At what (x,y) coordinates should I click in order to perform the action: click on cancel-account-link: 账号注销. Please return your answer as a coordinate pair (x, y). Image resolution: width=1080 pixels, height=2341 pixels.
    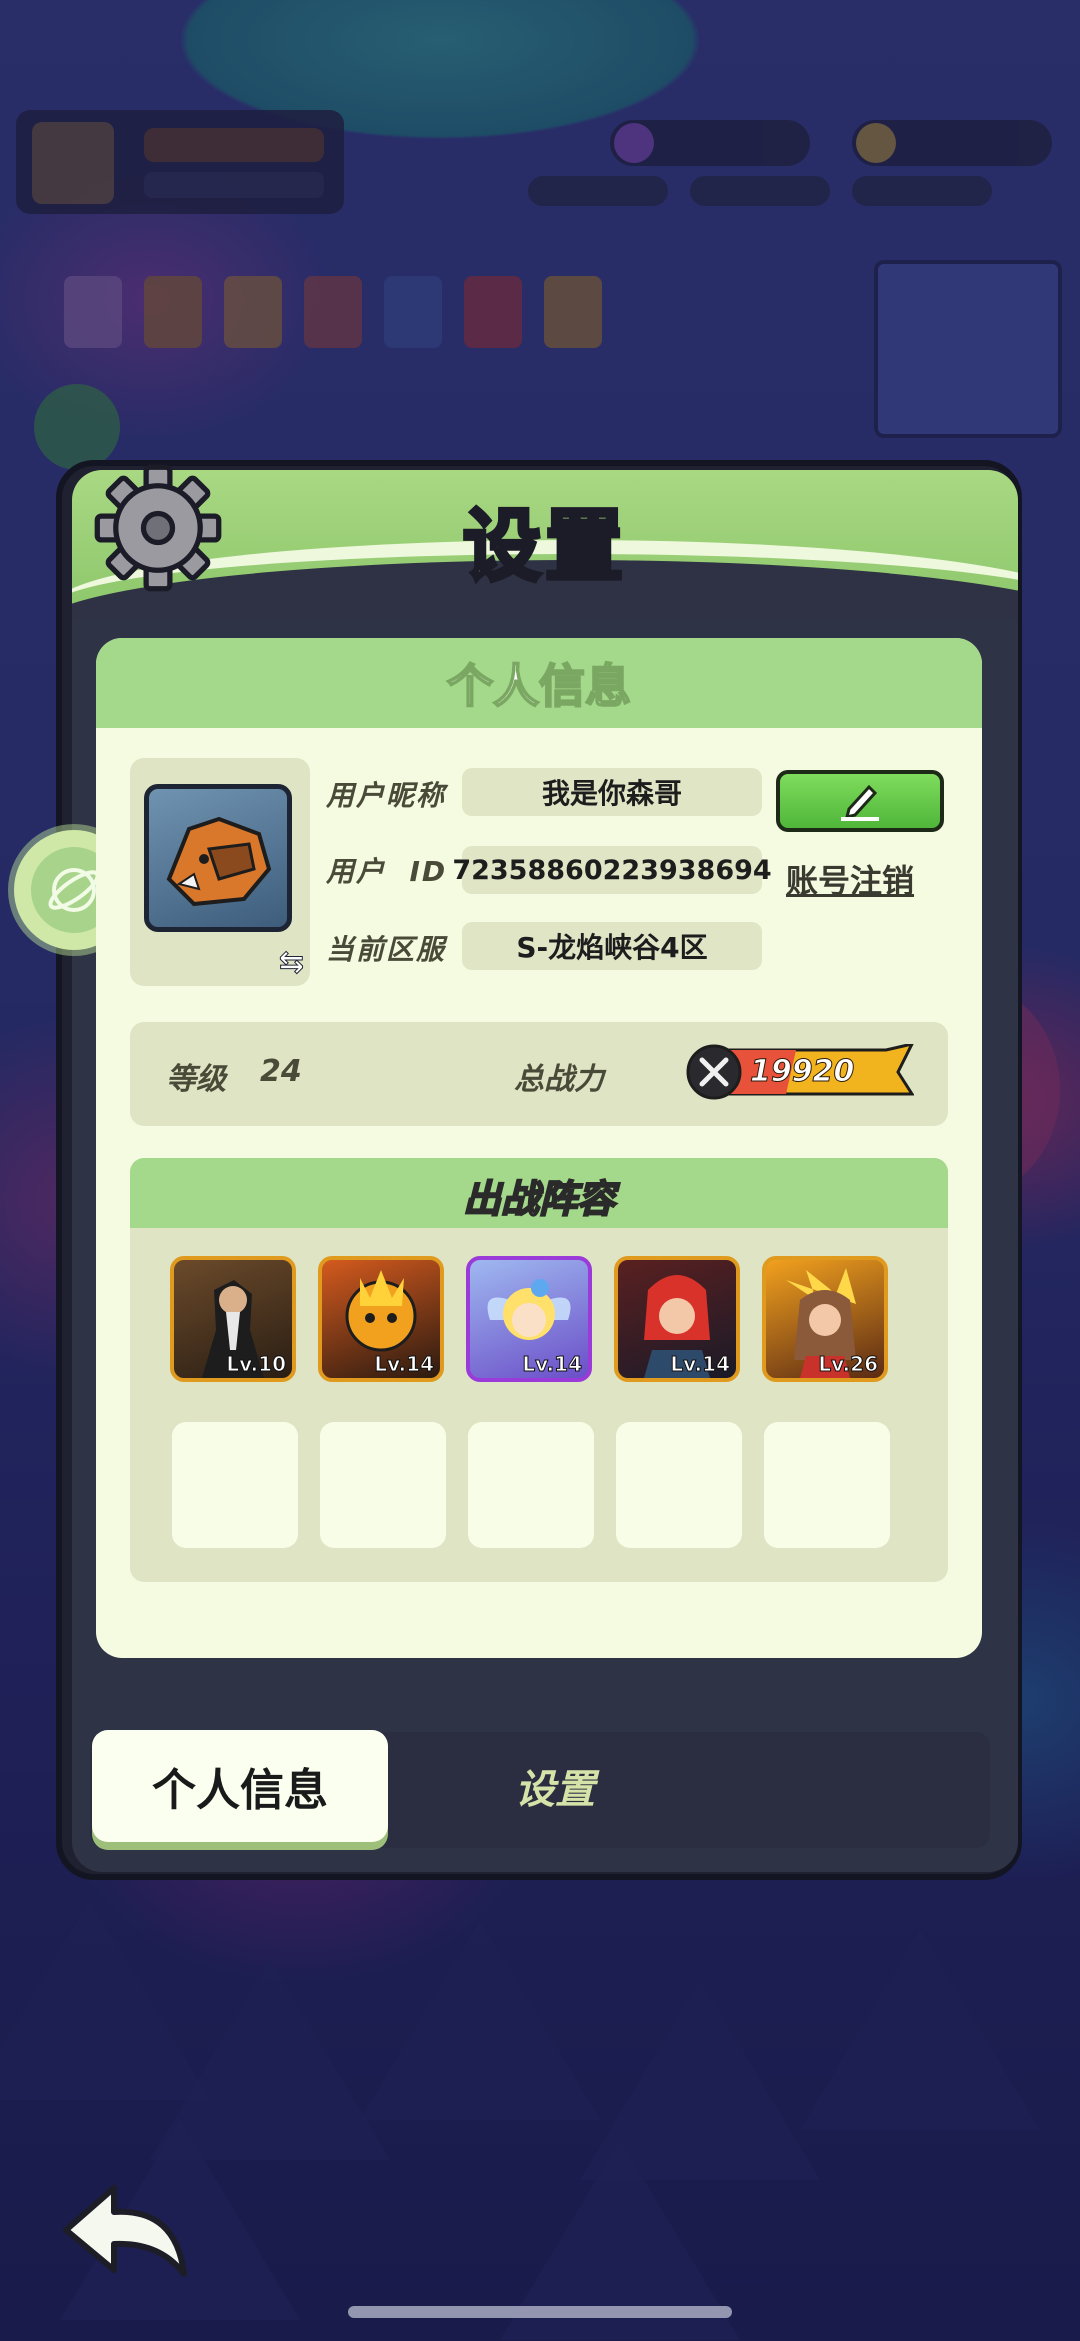
    Looking at the image, I should click on (850, 879).